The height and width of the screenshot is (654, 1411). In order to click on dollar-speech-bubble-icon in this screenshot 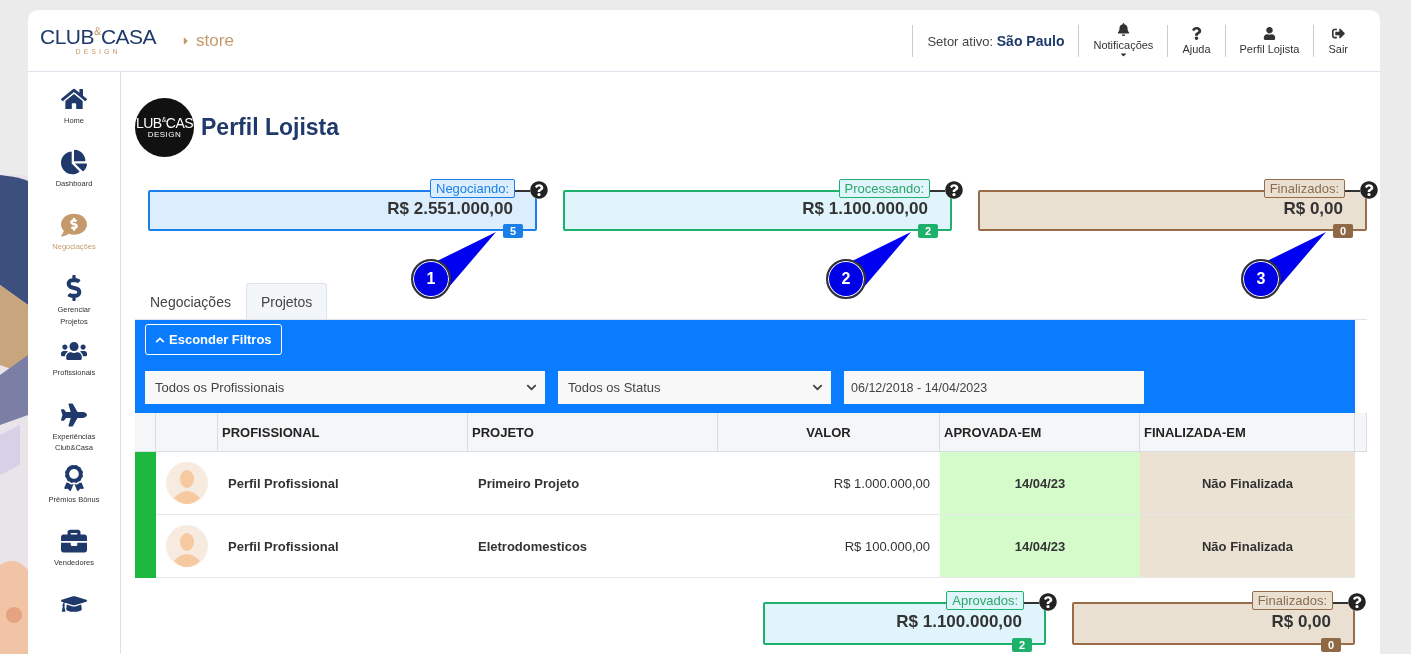, I will do `click(74, 225)`.